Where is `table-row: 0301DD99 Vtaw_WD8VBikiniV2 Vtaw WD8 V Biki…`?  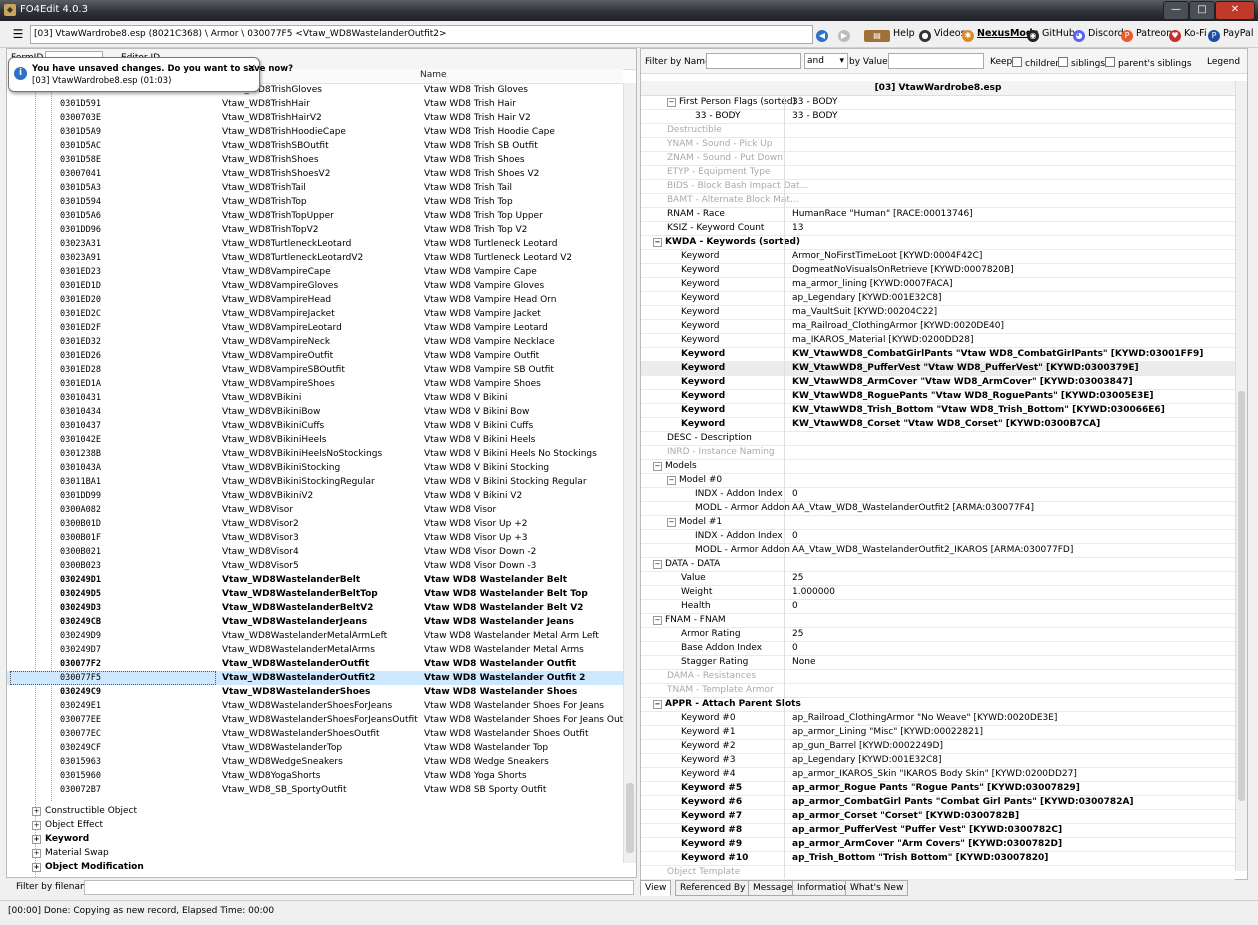 table-row: 0301DD99 Vtaw_WD8VBikiniV2 Vtaw WD8 V Biki… is located at coordinates (315, 496).